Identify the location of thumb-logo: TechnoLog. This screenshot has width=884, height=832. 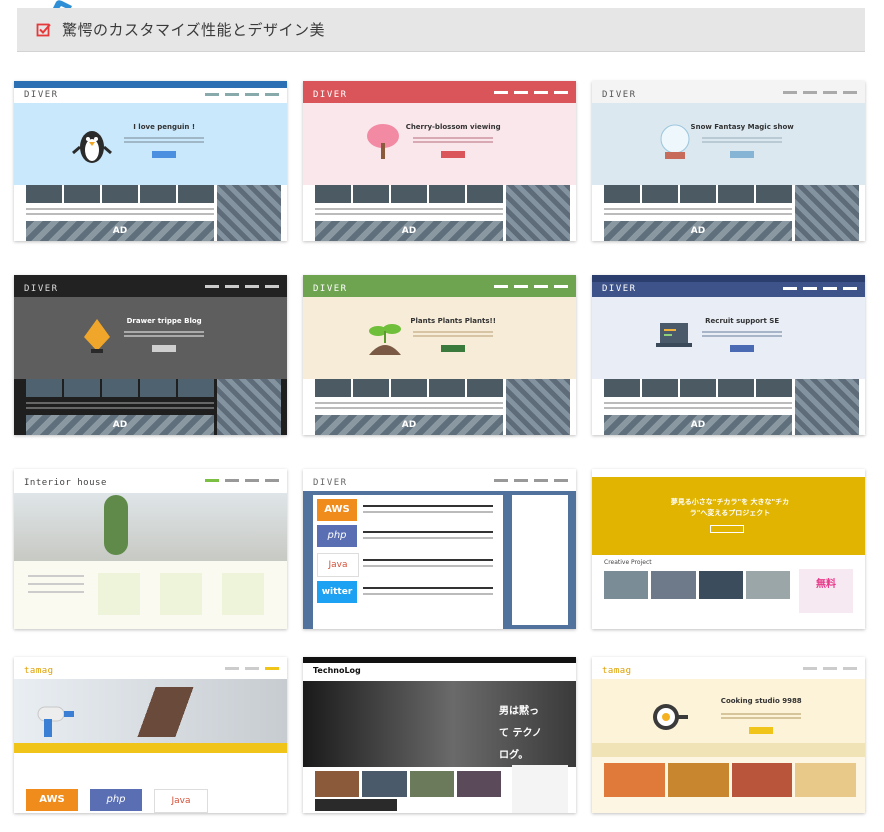
(337, 670).